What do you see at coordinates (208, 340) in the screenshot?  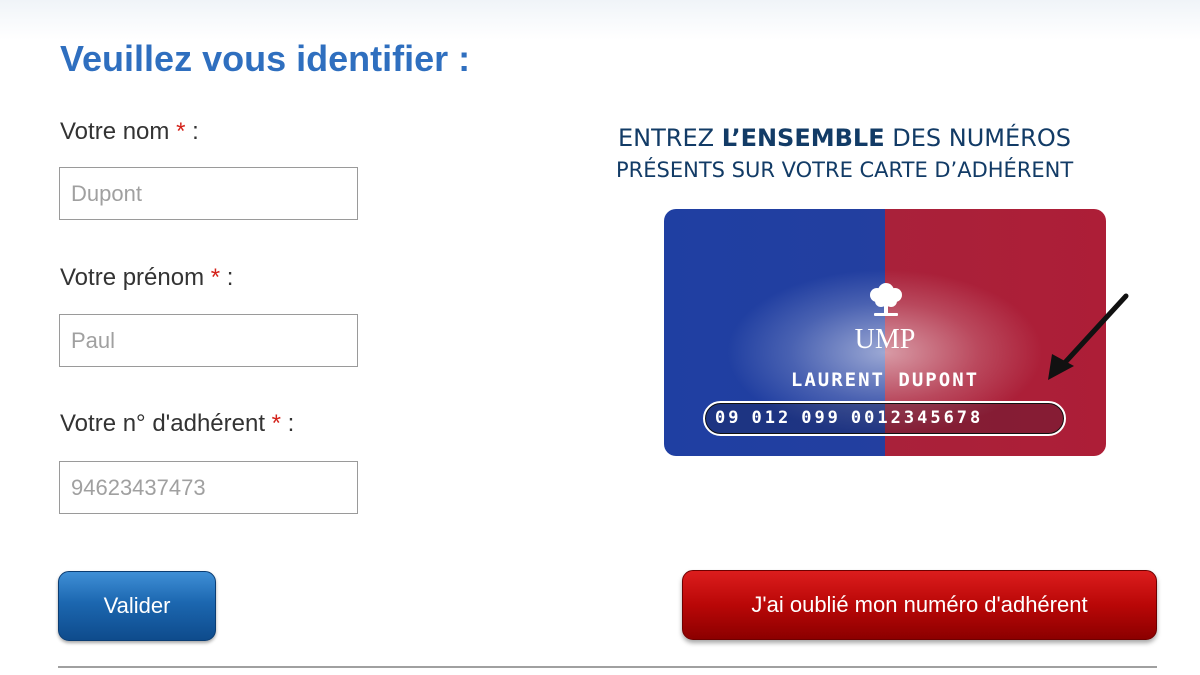 I see `first-name-input` at bounding box center [208, 340].